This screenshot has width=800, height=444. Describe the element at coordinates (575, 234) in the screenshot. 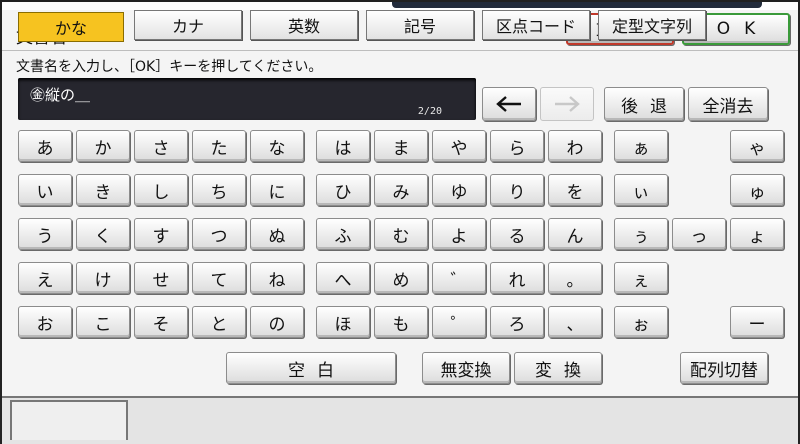

I see `key-n: ん` at that location.